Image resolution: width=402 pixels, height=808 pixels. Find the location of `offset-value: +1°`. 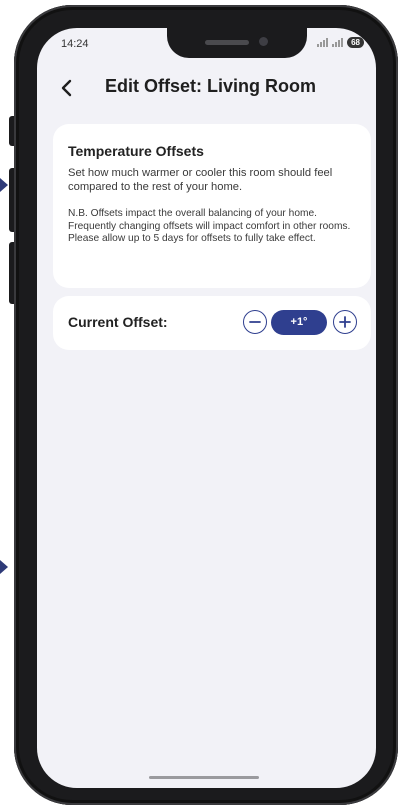

offset-value: +1° is located at coordinates (299, 322).